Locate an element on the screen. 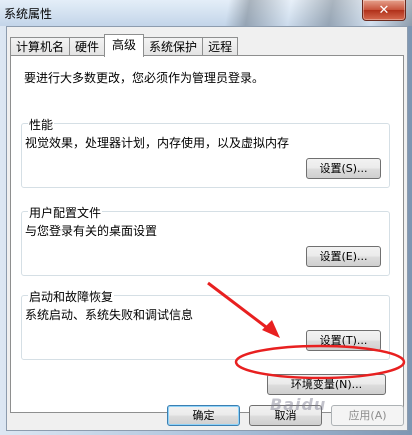 The width and height of the screenshot is (412, 435). performance-description: 视觉效果，处理器计划，内存使用，以及虚拟内存 is located at coordinates (157, 143).